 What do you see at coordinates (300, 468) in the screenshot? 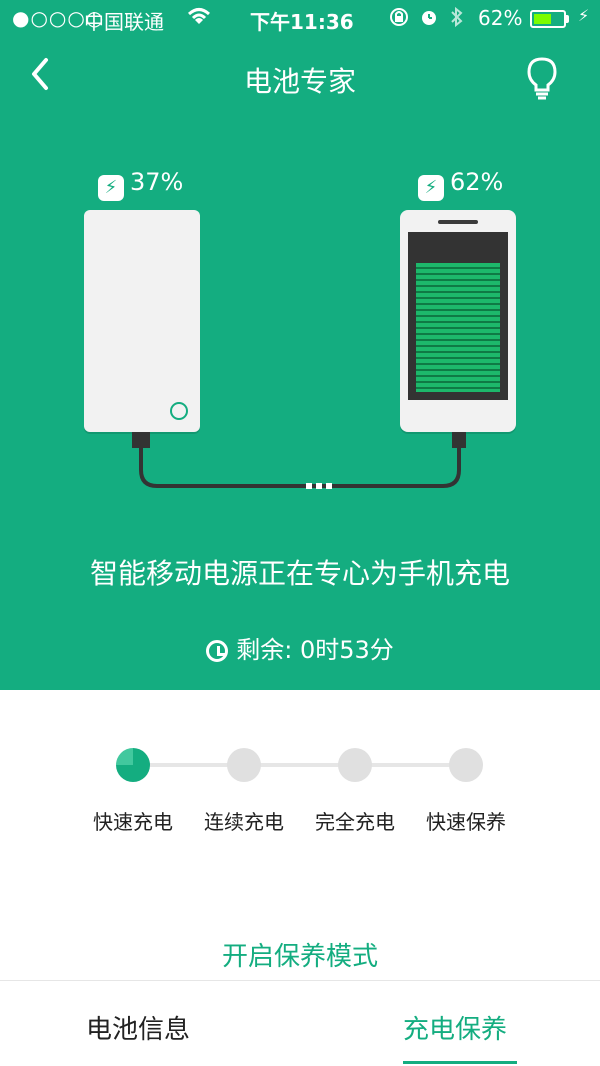
I see `cable-wire` at bounding box center [300, 468].